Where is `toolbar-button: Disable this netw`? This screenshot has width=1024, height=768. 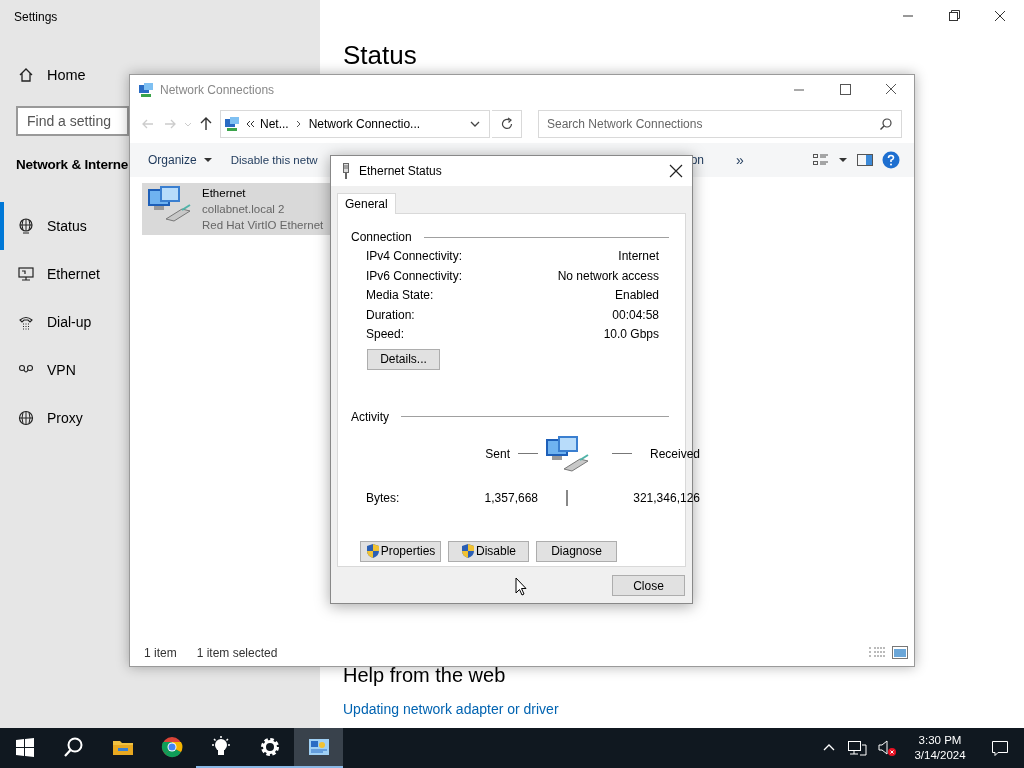
toolbar-button: Disable this netw is located at coordinates (274, 160).